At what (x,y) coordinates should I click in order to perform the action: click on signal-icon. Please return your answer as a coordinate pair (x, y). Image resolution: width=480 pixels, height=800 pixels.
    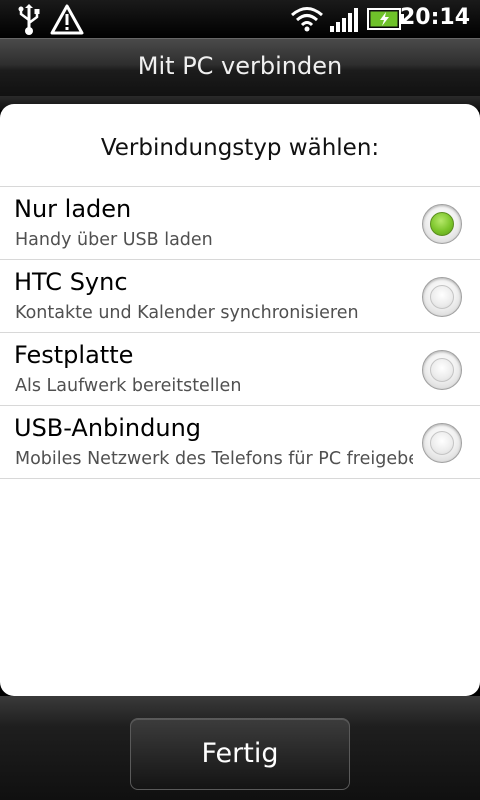
    Looking at the image, I should click on (344, 20).